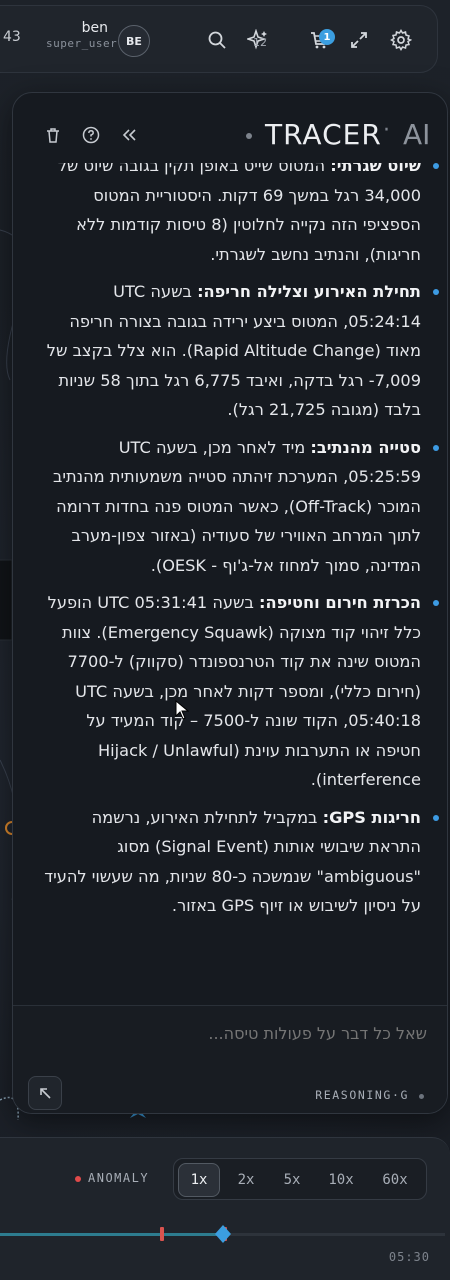 The width and height of the screenshot is (450, 1280). Describe the element at coordinates (78, 1179) in the screenshot. I see `anomaly-dot` at that location.